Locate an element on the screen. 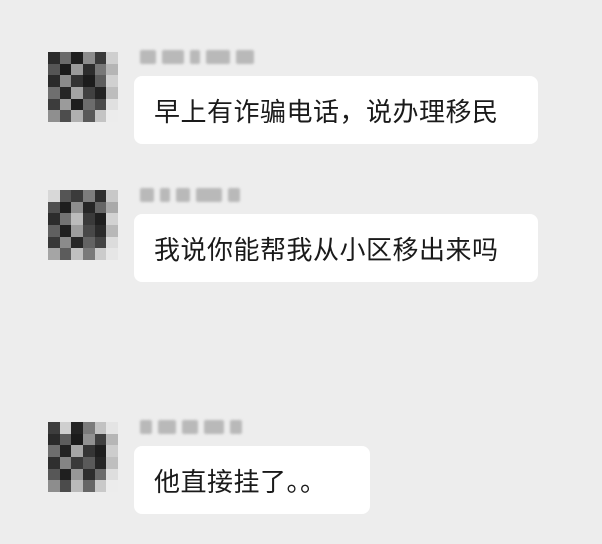 This screenshot has width=602, height=544. message-text: 他直接挂了。。 is located at coordinates (240, 482).